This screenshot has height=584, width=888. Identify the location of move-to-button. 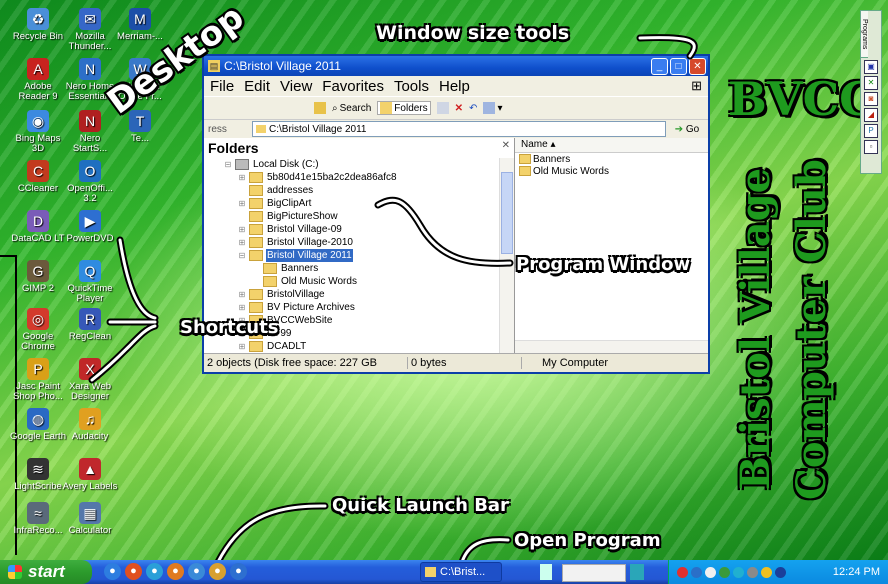
(442, 108).